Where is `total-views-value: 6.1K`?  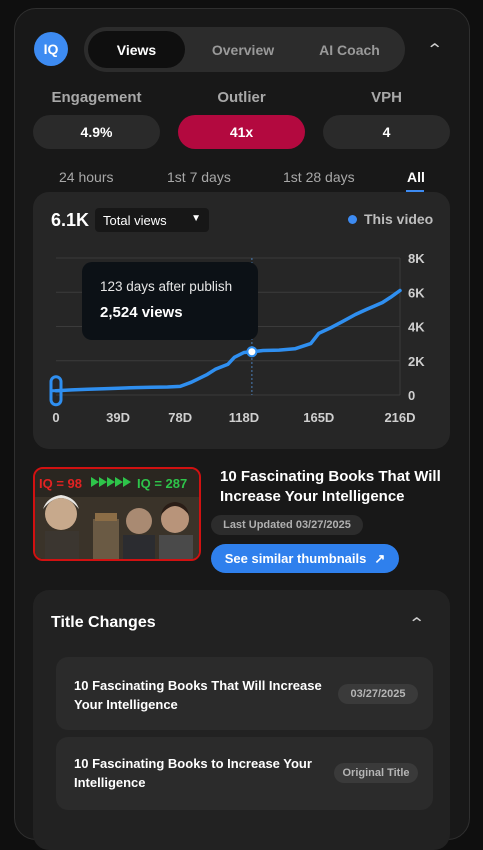 total-views-value: 6.1K is located at coordinates (70, 220).